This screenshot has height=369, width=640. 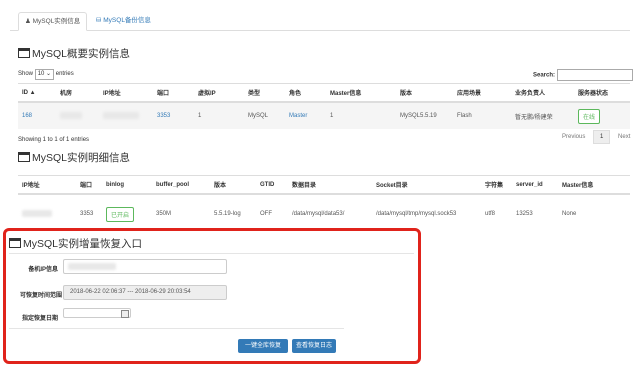 What do you see at coordinates (594, 75) in the screenshot?
I see `search-input` at bounding box center [594, 75].